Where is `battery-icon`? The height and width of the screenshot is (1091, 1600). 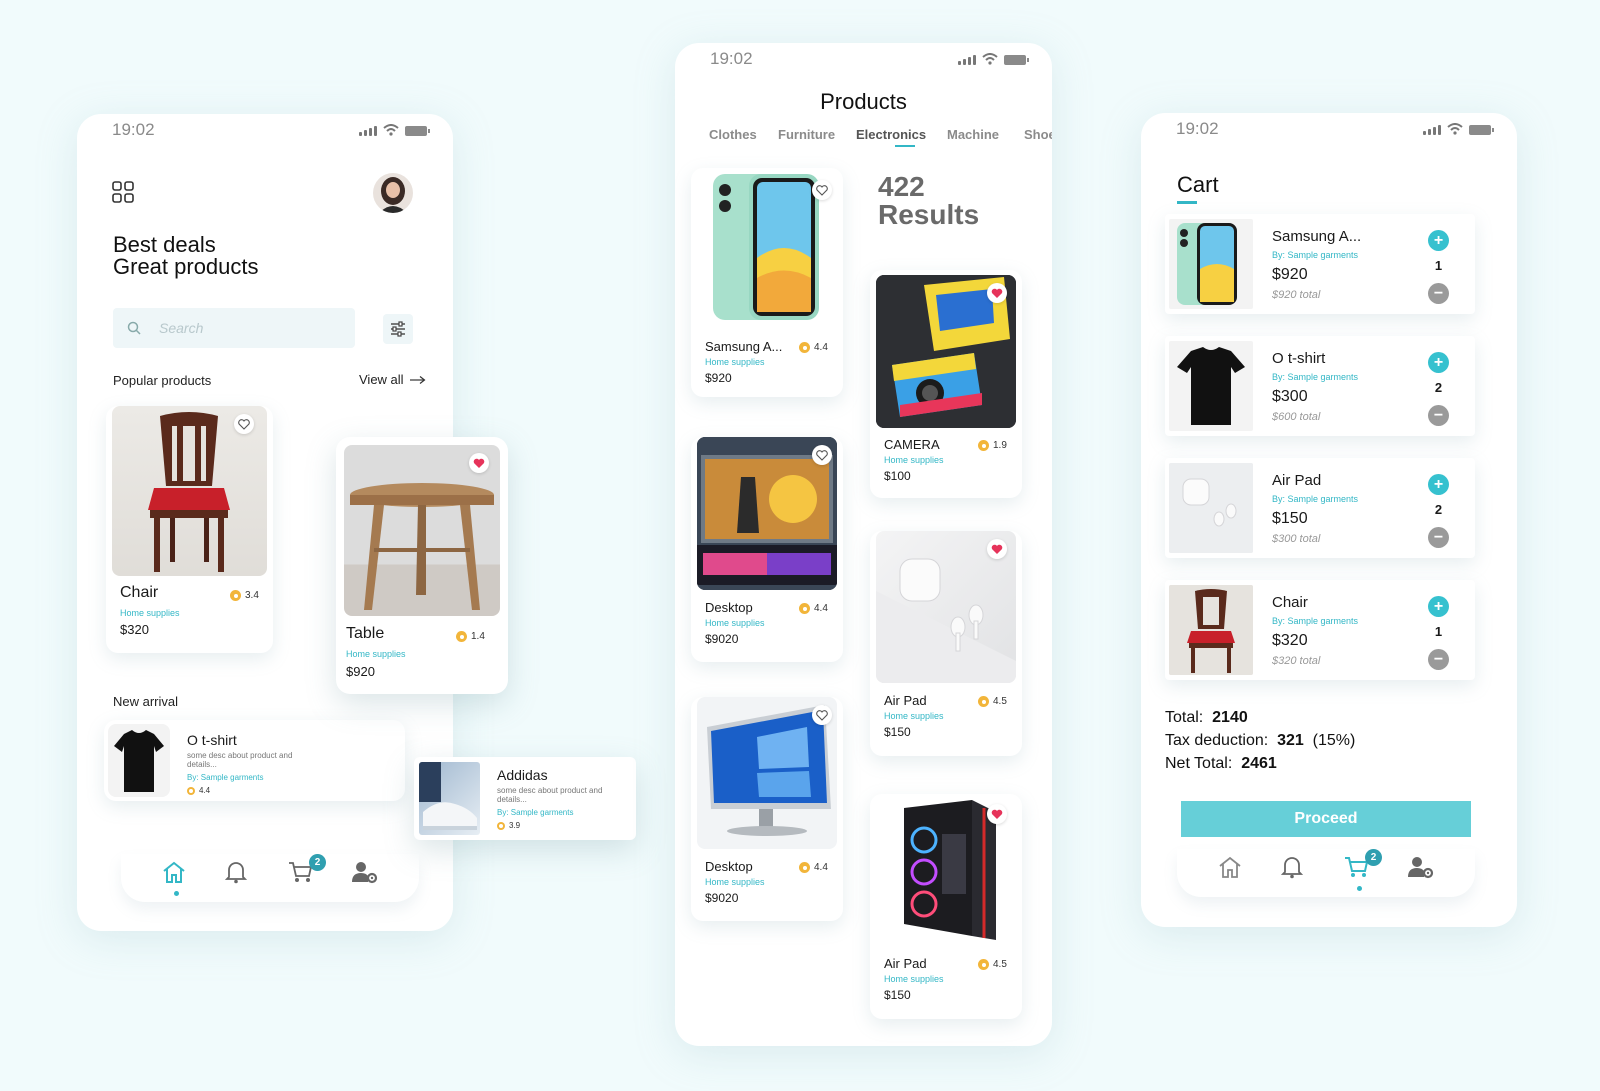
battery-icon is located at coordinates (1481, 130).